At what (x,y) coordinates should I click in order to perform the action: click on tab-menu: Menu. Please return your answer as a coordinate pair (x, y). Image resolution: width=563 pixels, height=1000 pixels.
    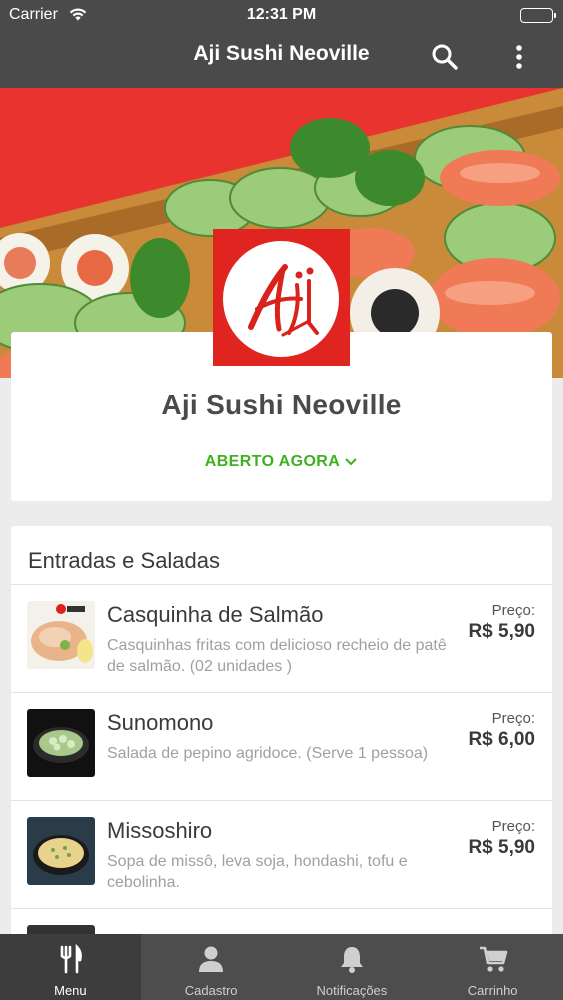
    Looking at the image, I should click on (70, 967).